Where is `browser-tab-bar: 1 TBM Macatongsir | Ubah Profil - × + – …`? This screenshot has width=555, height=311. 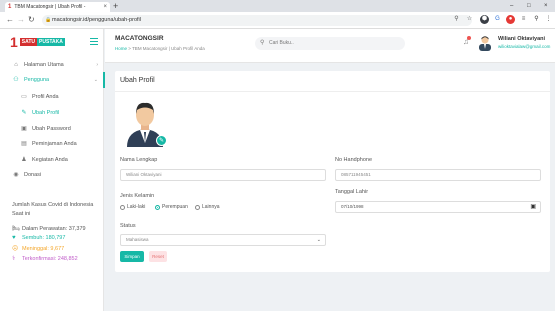
browser-tab-bar: 1 TBM Macatongsir | Ubah Profil - × + – … is located at coordinates (277, 6).